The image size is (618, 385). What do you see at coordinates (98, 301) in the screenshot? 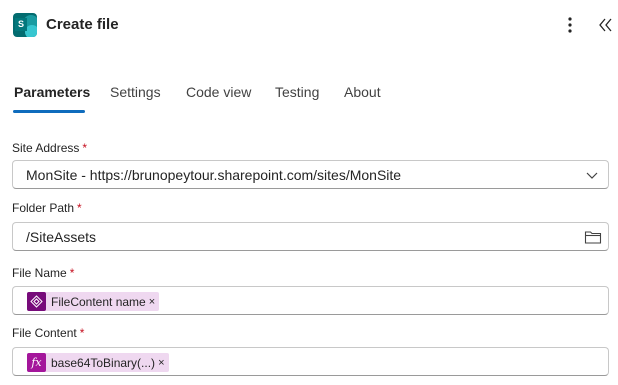
I see `file-name-token-label: FileContent name` at bounding box center [98, 301].